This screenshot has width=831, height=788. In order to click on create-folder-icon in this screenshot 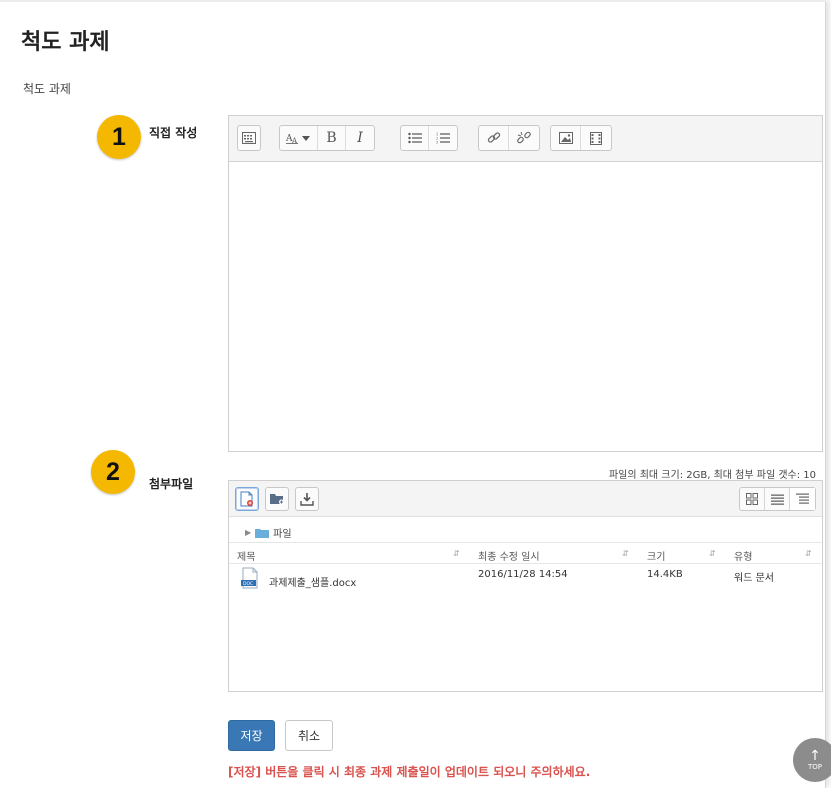, I will do `click(277, 499)`.